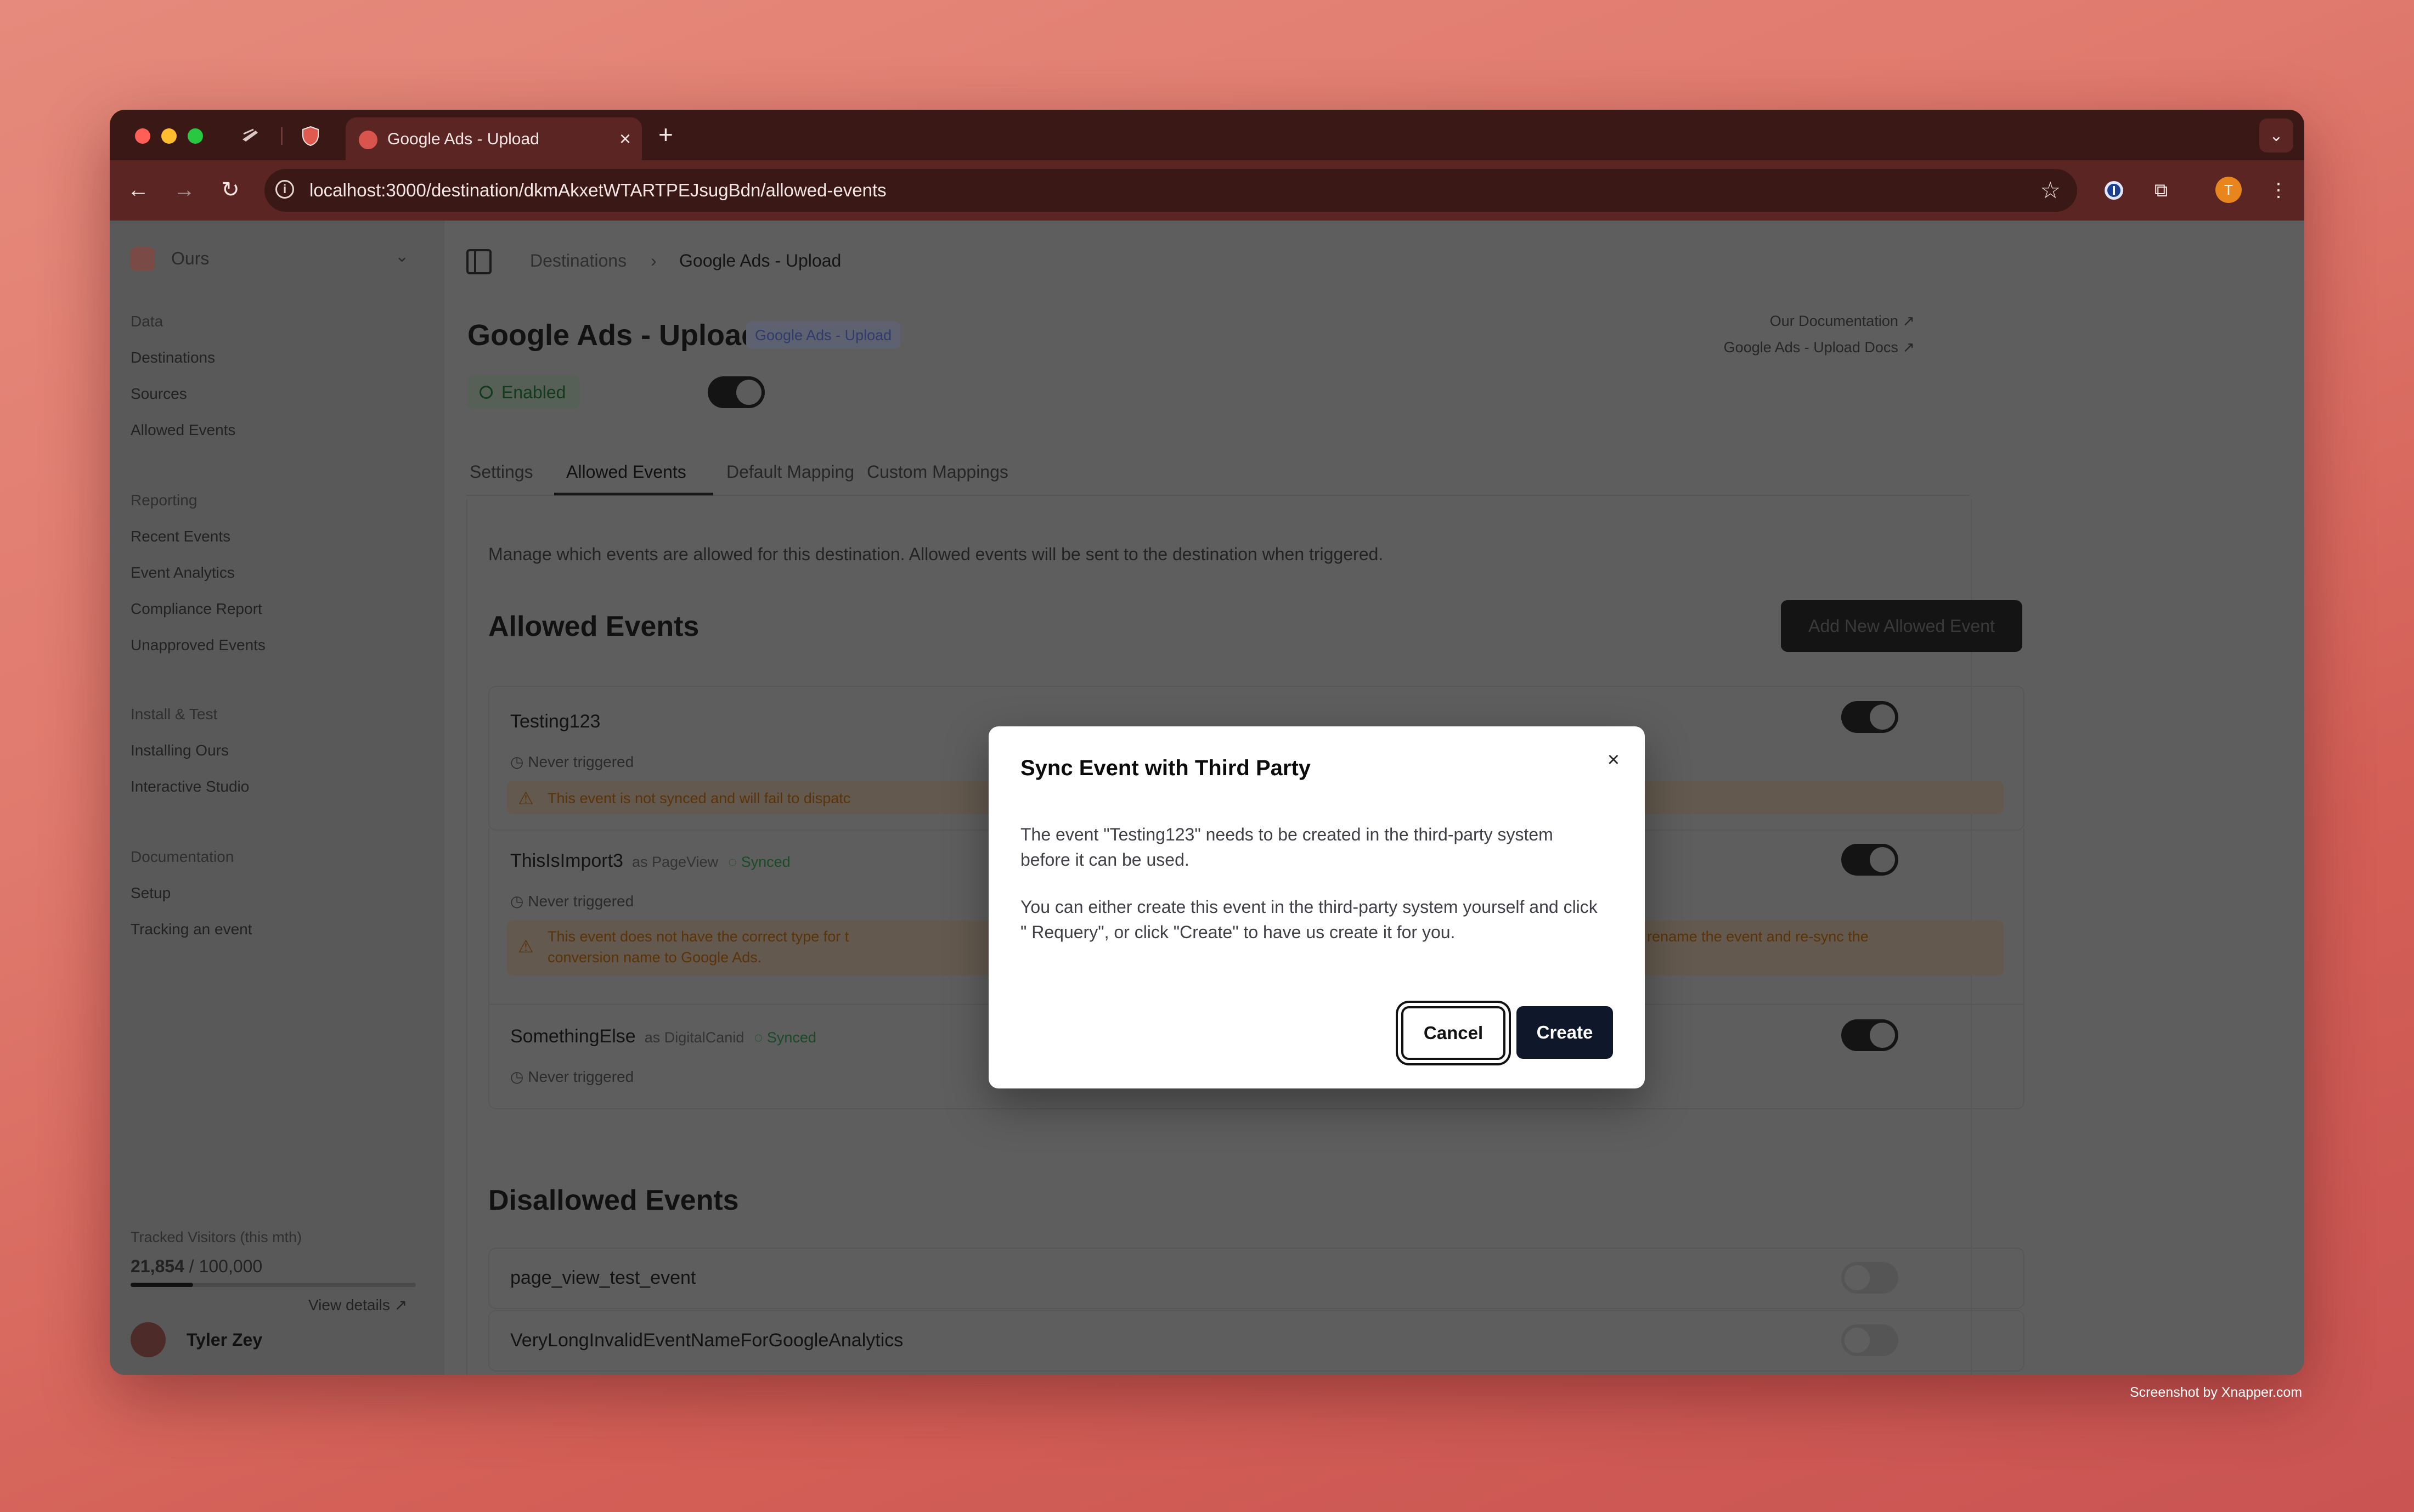  Describe the element at coordinates (1256, 1278) in the screenshot. I see `table-row: page_view_test_event` at that location.